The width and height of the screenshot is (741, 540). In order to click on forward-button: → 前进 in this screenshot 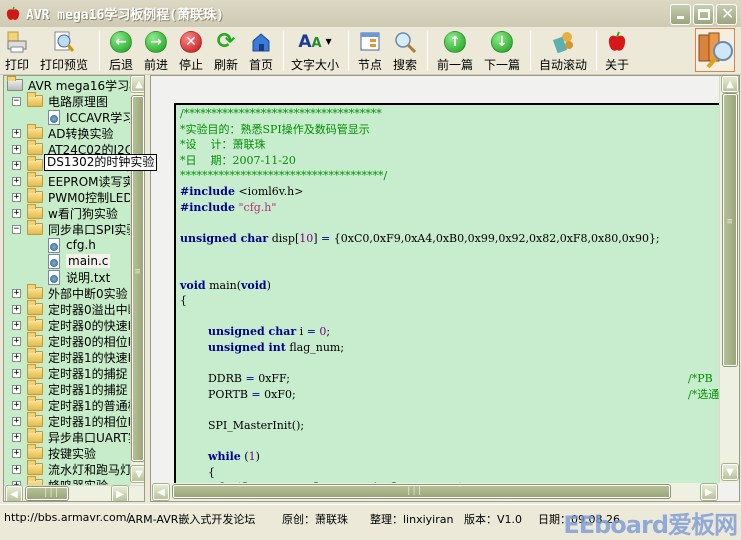, I will do `click(156, 51)`.